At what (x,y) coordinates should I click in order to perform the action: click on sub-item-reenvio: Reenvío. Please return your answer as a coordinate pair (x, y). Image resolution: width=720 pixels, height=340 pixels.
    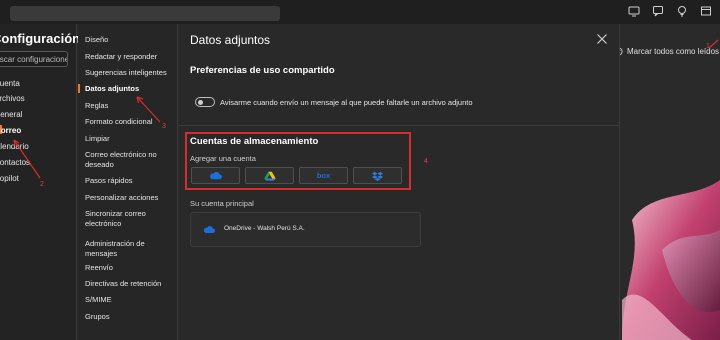
    Looking at the image, I should click on (131, 268).